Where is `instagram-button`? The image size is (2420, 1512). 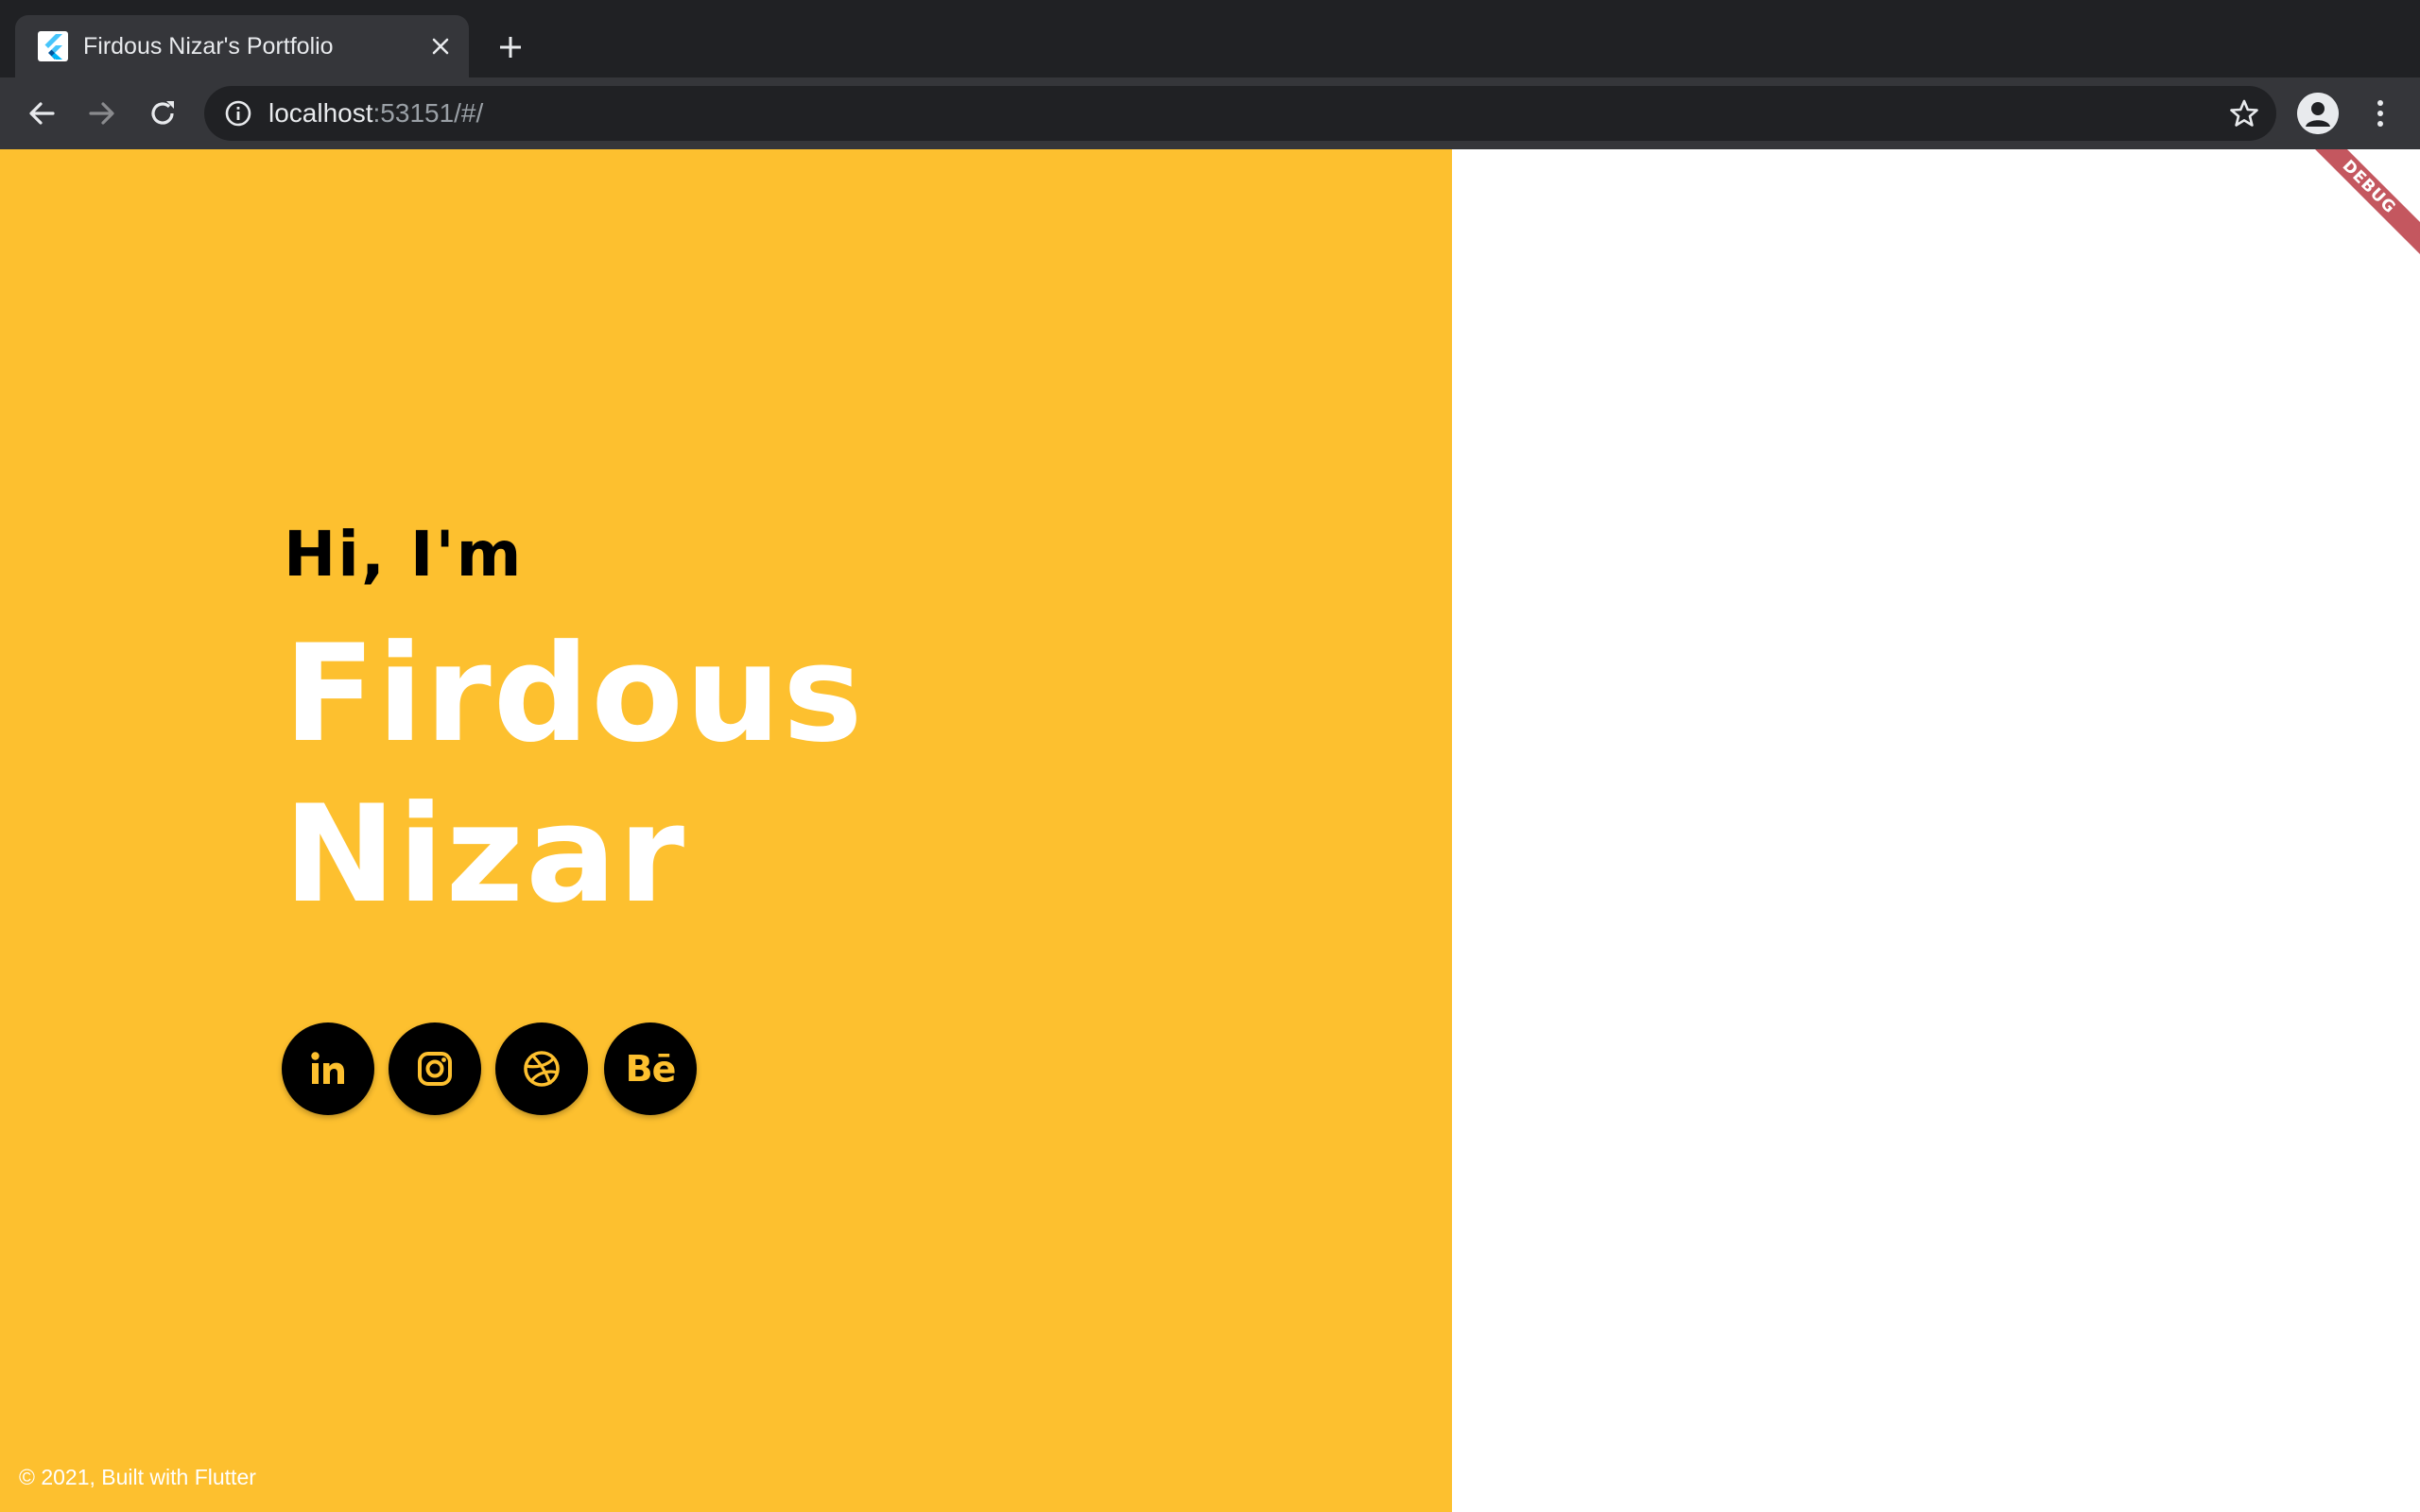
instagram-button is located at coordinates (435, 1068).